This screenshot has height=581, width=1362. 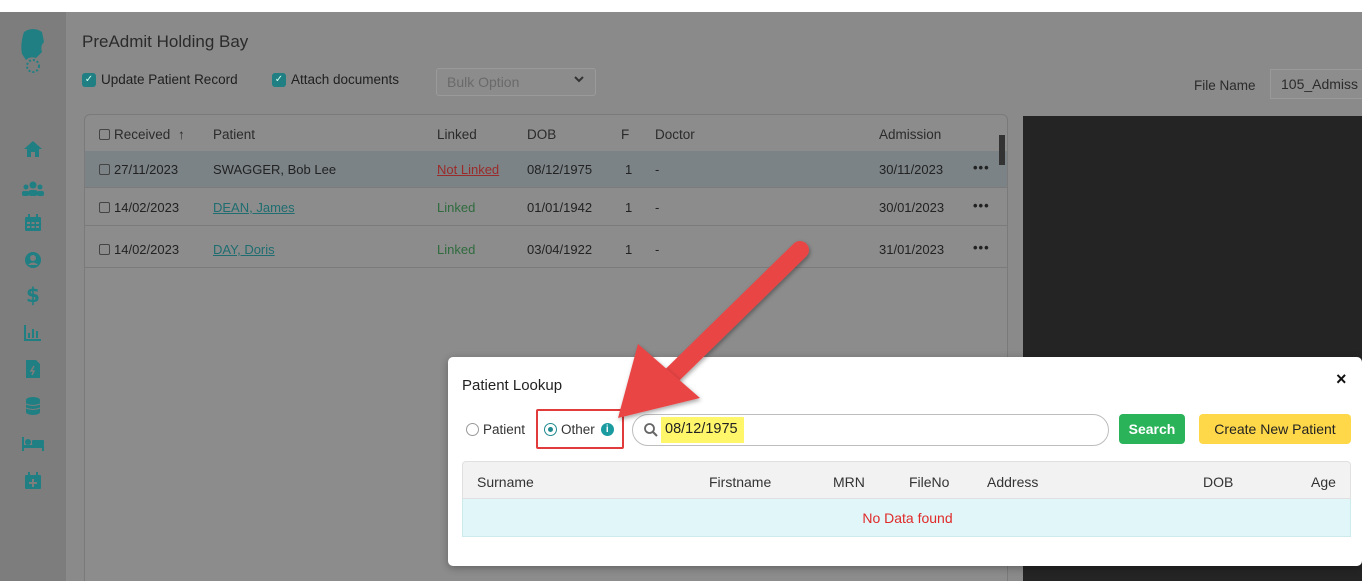 What do you see at coordinates (1225, 85) in the screenshot?
I see `file-name-label: File Name` at bounding box center [1225, 85].